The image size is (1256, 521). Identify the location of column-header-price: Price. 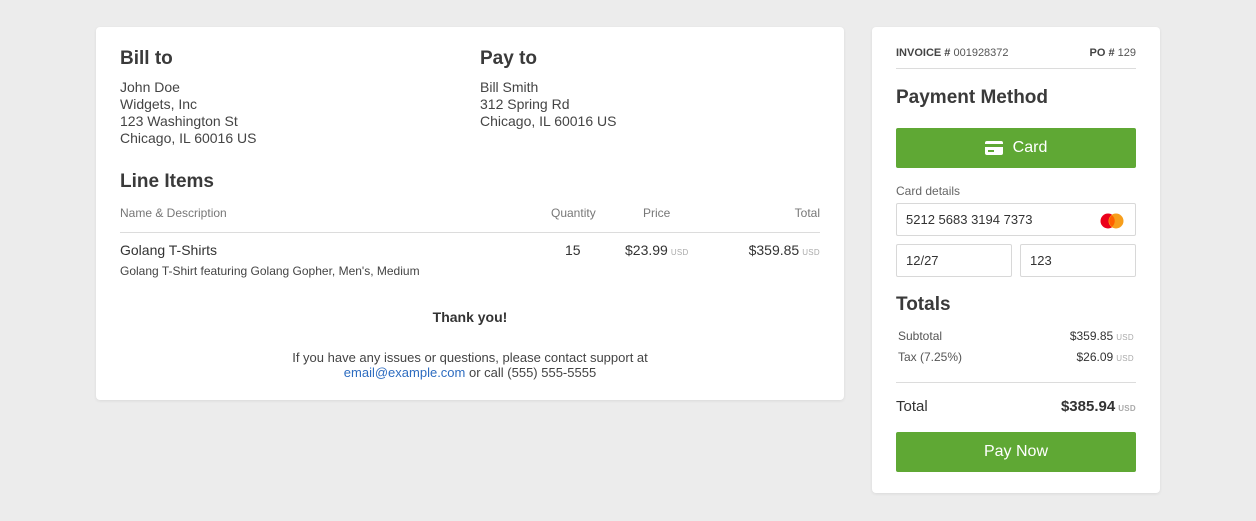
(657, 213).